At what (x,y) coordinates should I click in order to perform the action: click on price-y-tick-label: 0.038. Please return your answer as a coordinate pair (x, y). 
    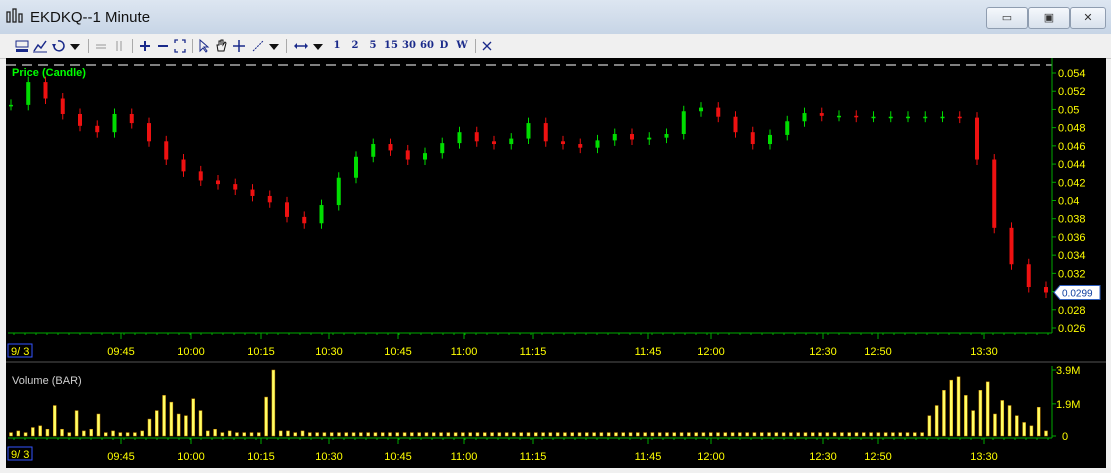
    Looking at the image, I should click on (1072, 220).